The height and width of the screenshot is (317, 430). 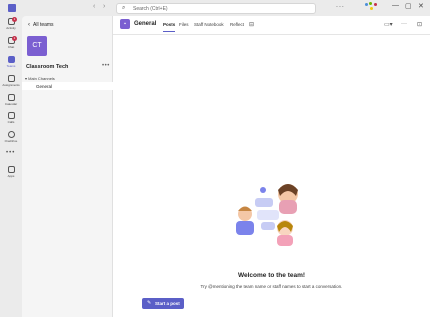 What do you see at coordinates (372, 7) in the screenshot?
I see `profile-avatar-icon` at bounding box center [372, 7].